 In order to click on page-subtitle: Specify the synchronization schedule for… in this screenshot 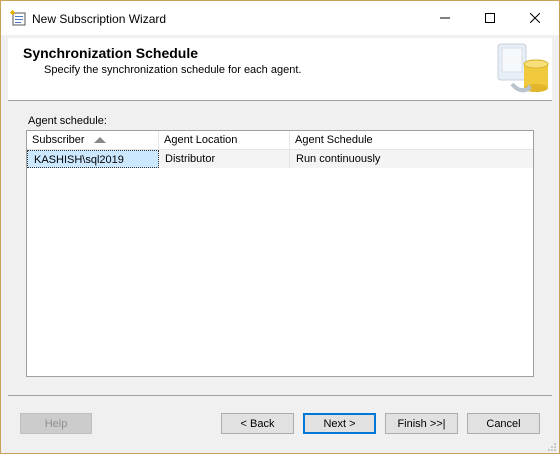, I will do `click(173, 70)`.